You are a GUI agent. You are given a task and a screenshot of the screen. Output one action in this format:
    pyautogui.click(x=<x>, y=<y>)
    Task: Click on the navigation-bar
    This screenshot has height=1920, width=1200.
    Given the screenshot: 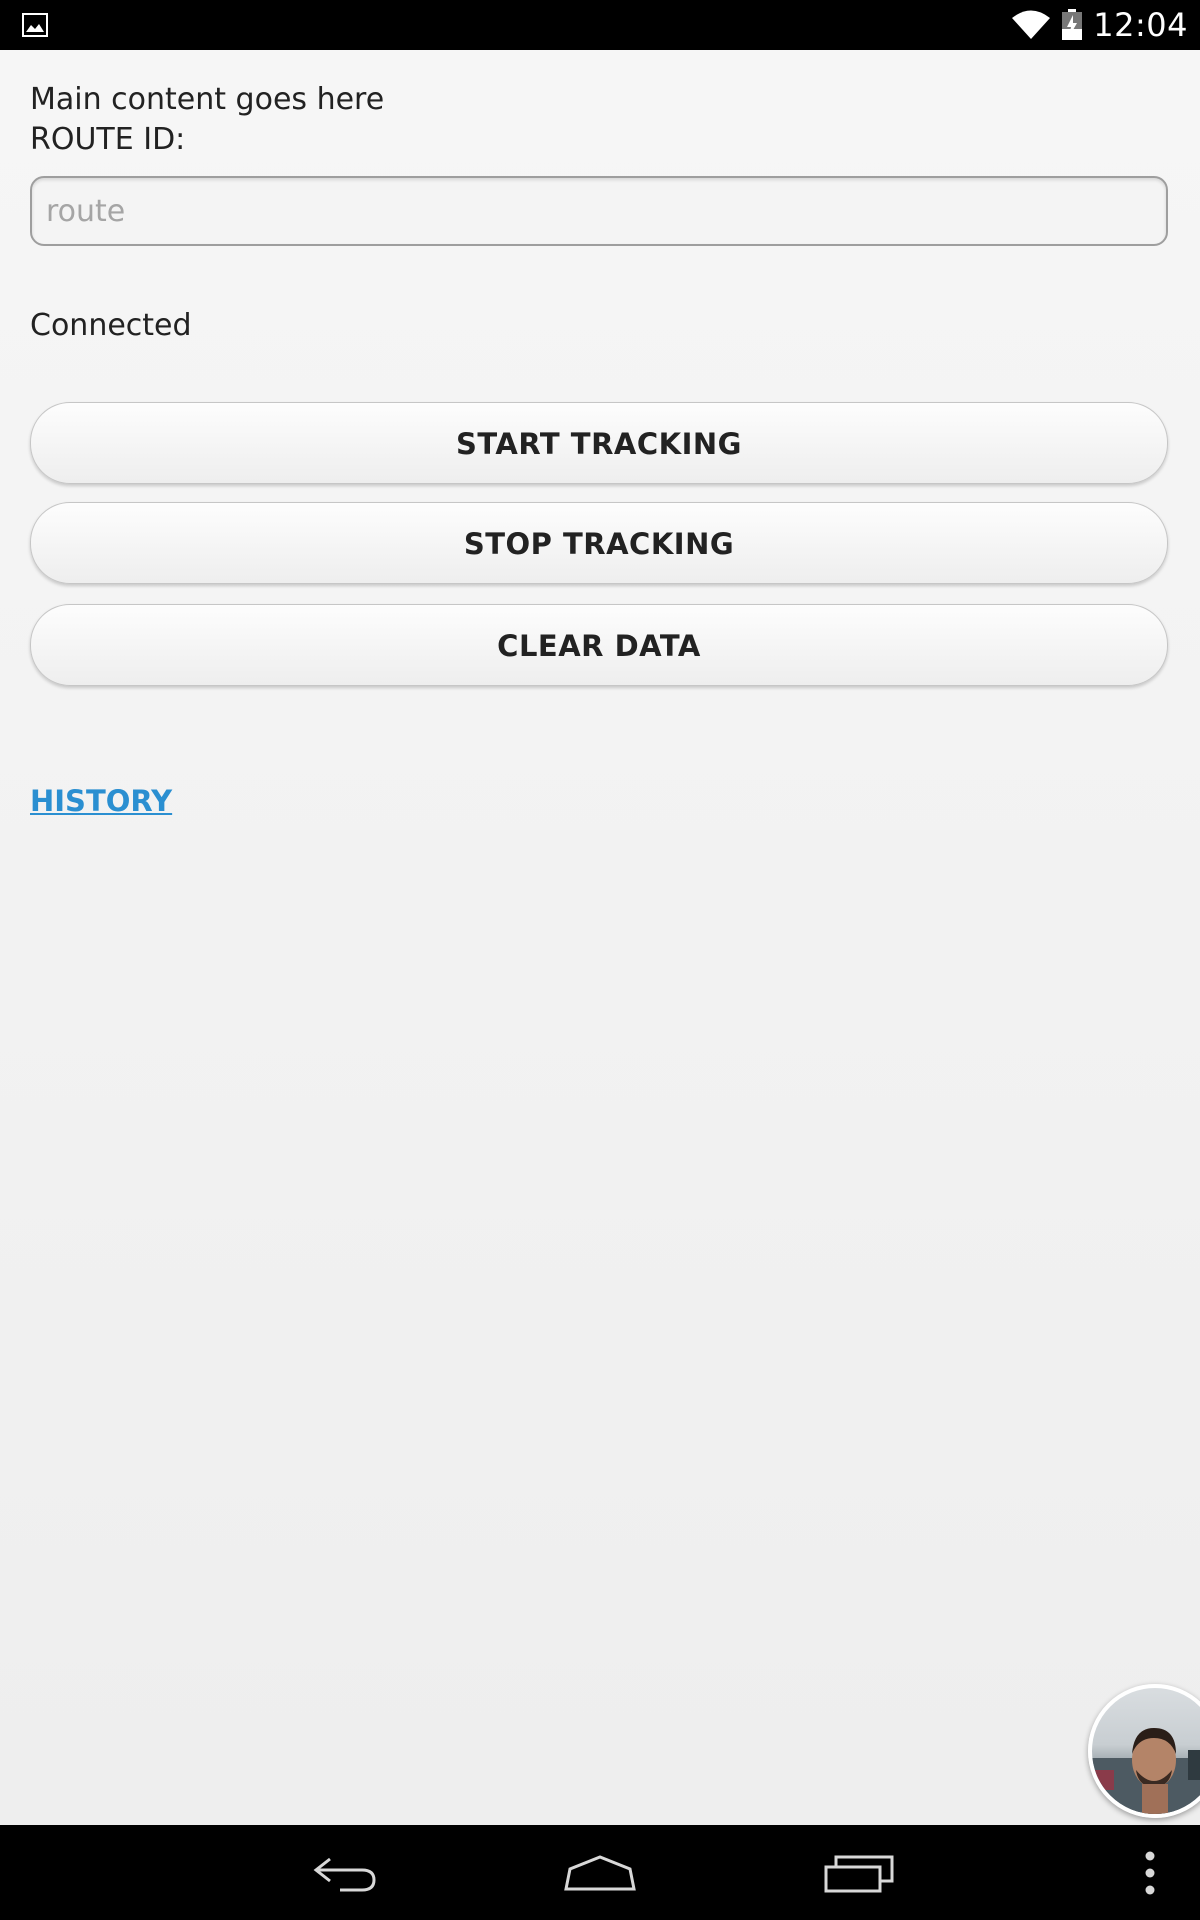 What is the action you would take?
    pyautogui.click(x=600, y=1872)
    